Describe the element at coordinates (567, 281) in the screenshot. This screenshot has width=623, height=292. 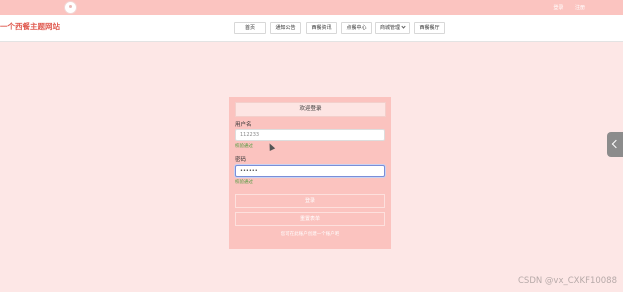
I see `watermark: CSDN @vx_CXKF10088` at that location.